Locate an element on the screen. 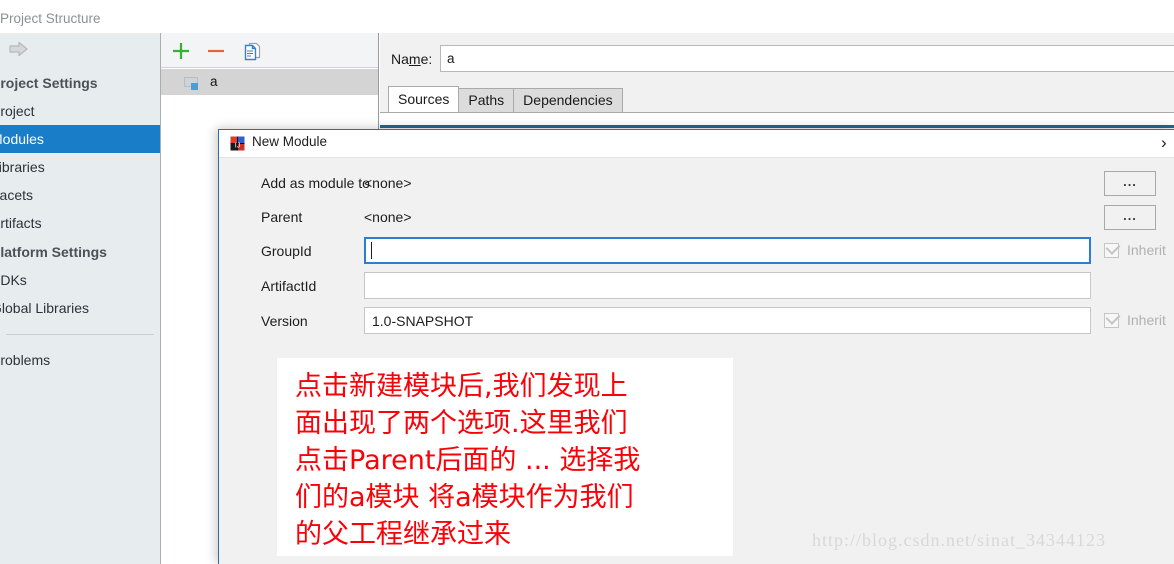 The width and height of the screenshot is (1174, 564). module-name-input is located at coordinates (807, 58).